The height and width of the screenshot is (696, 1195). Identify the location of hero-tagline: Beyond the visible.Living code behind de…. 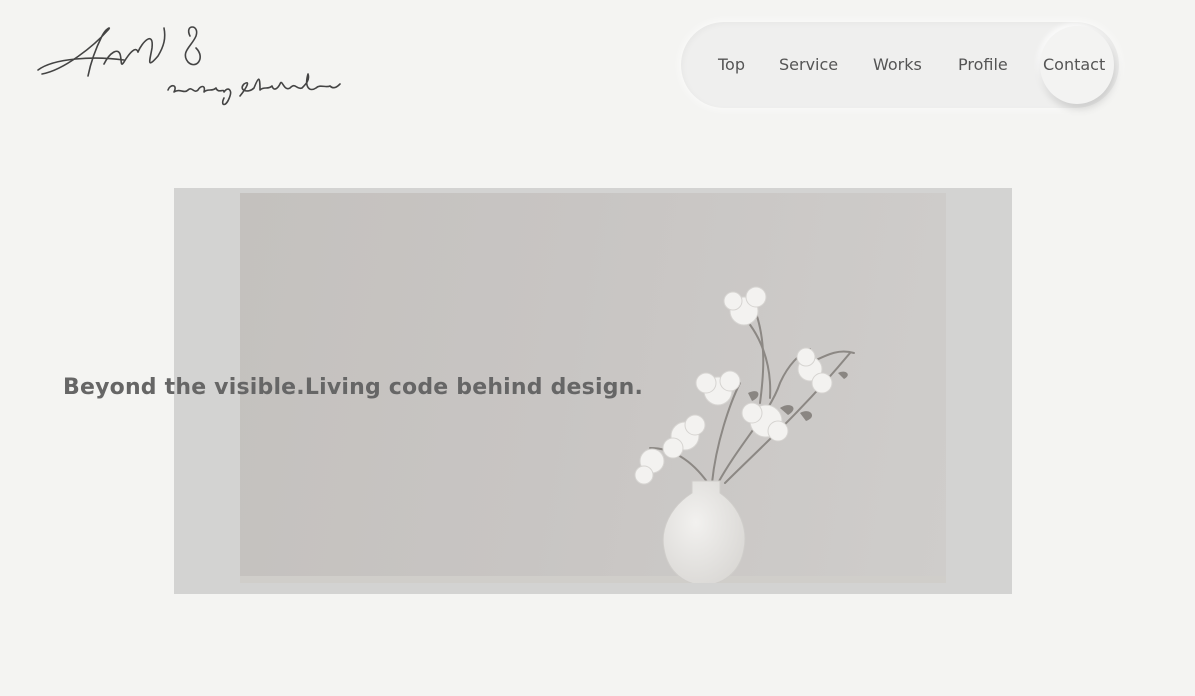
(353, 387).